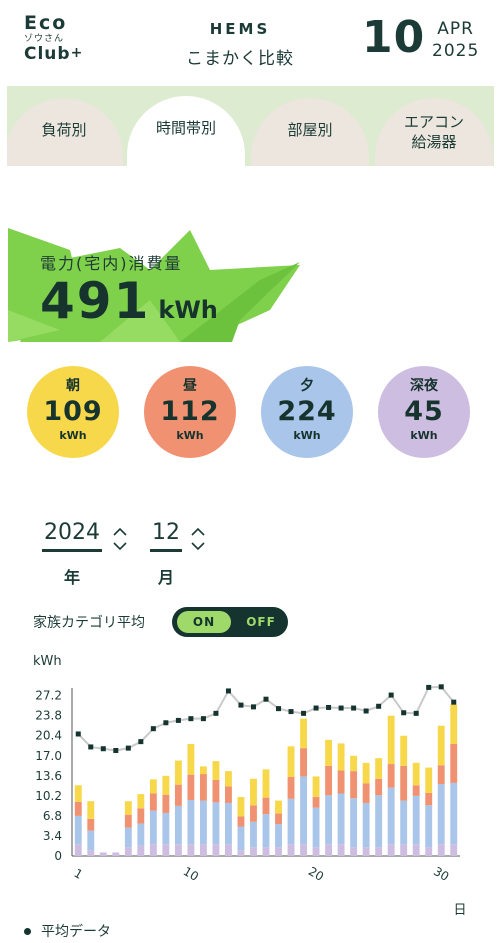 Image resolution: width=502 pixels, height=943 pixels. What do you see at coordinates (190, 412) in the screenshot?
I see `period-daytime: 昼 112 kWh` at bounding box center [190, 412].